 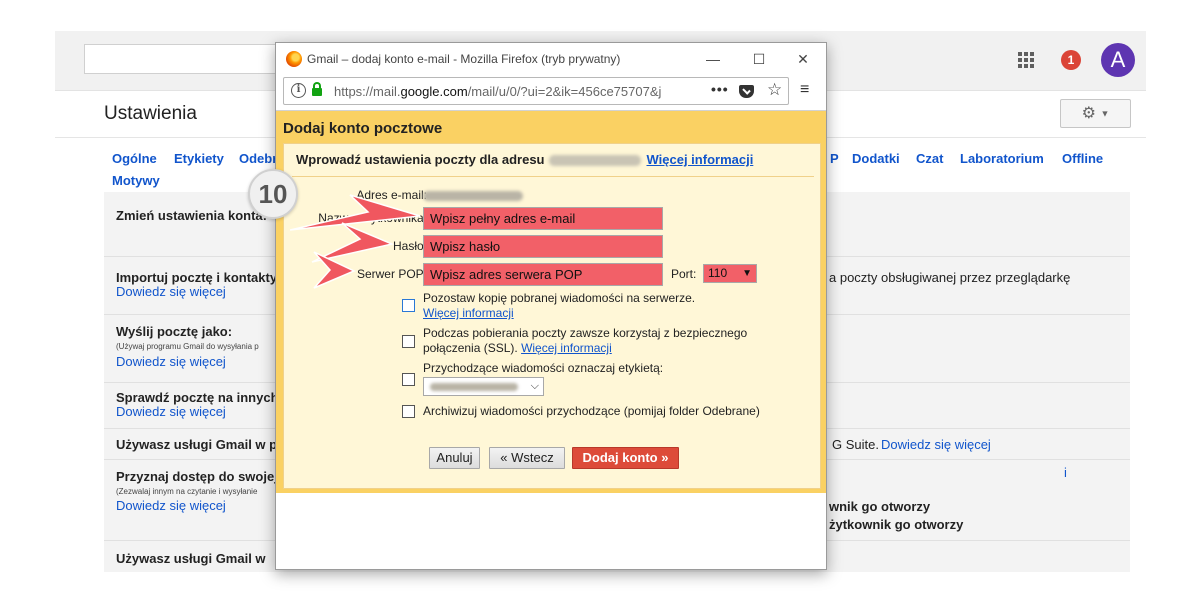 I want to click on maximize-button: ☐, so click(x=759, y=59).